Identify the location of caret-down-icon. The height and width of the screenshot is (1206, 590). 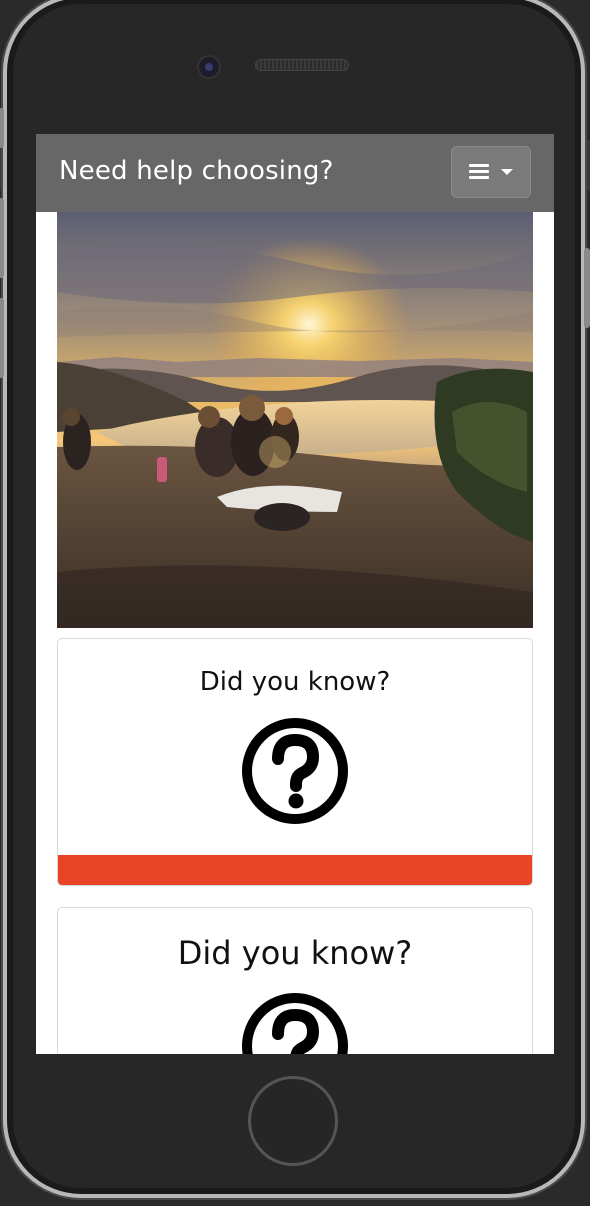
(507, 172).